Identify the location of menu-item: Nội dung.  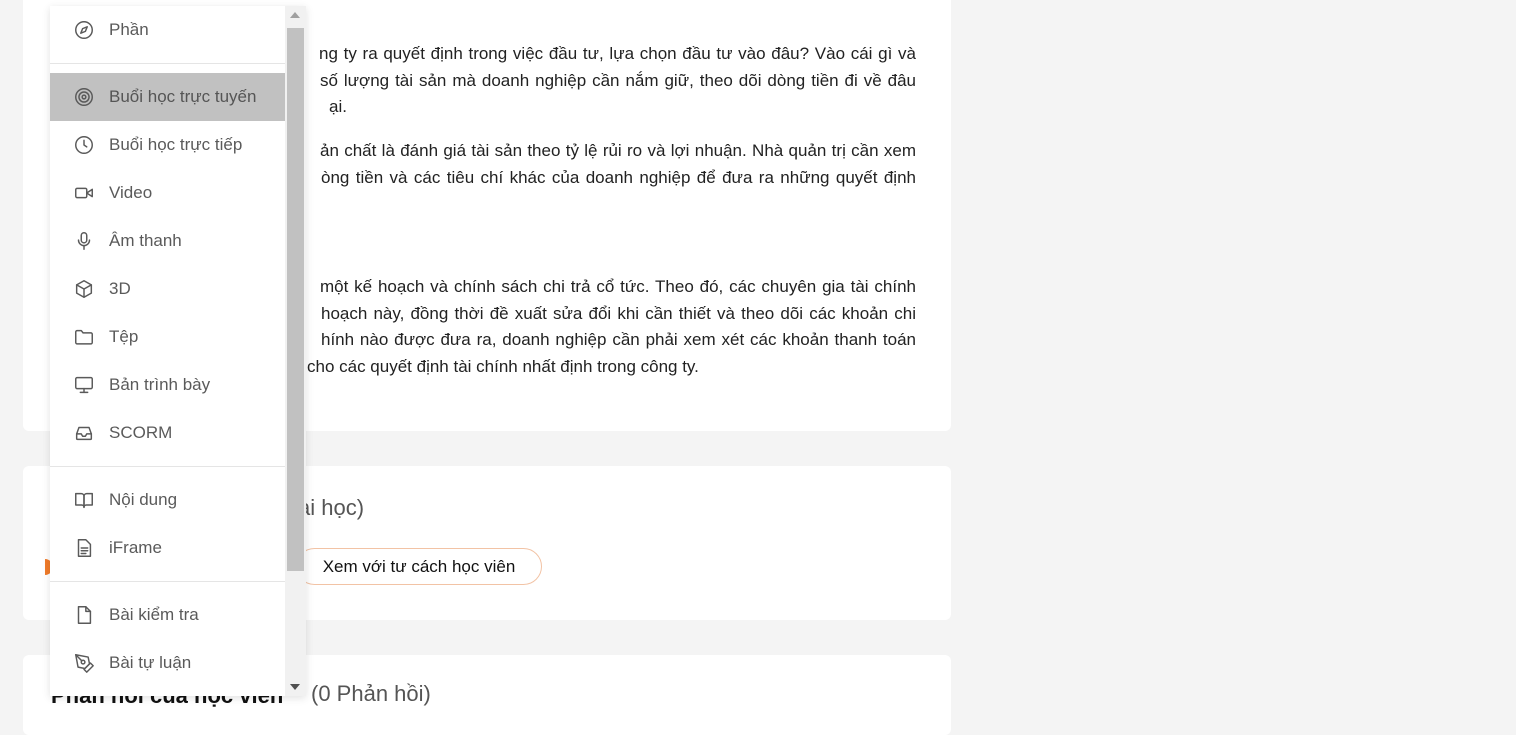
(167, 500).